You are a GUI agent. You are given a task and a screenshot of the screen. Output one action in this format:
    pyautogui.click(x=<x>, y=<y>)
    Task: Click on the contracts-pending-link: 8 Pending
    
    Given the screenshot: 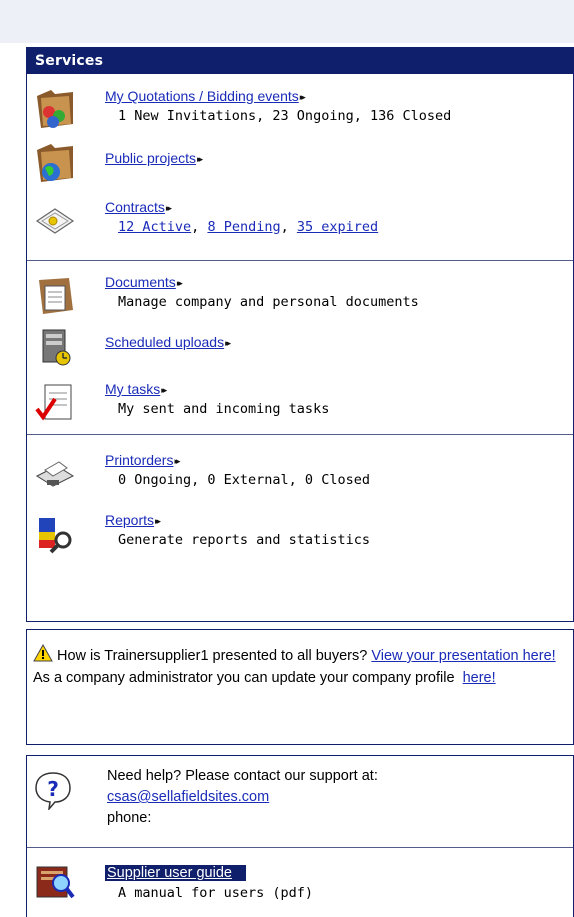 What is the action you would take?
    pyautogui.click(x=243, y=227)
    